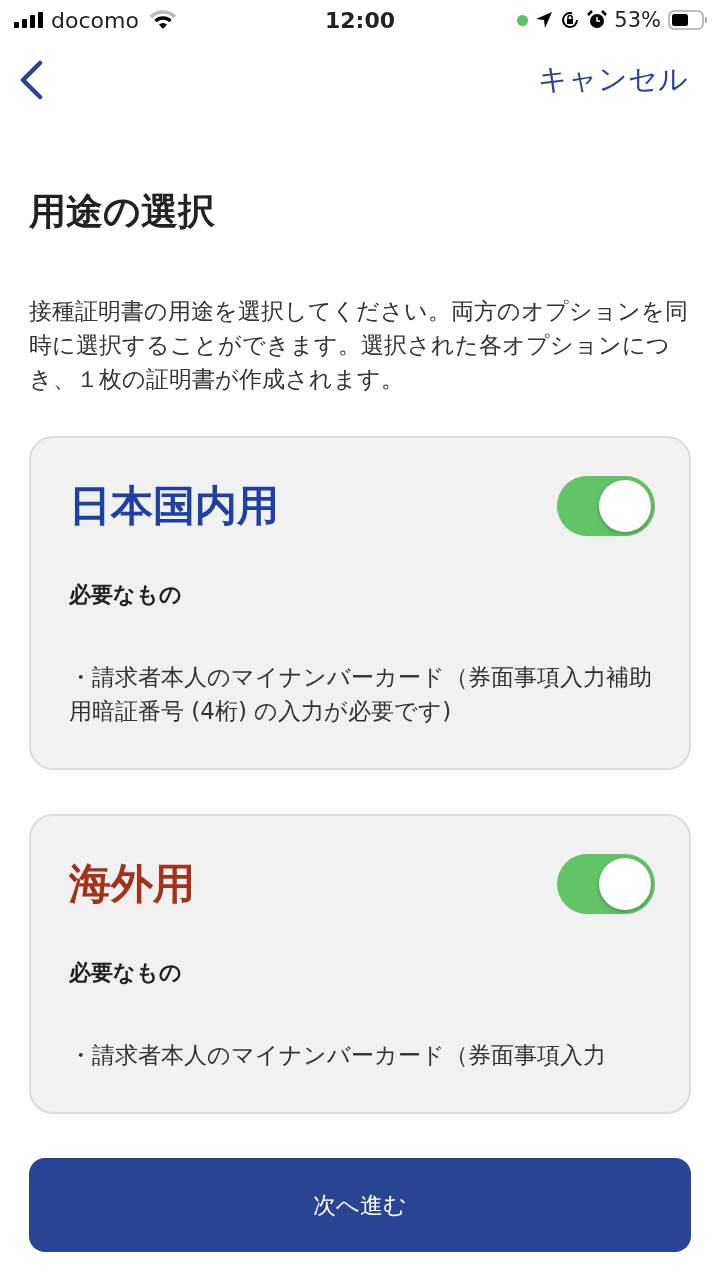 The width and height of the screenshot is (720, 1280). I want to click on carrier-name: docomo, so click(95, 20).